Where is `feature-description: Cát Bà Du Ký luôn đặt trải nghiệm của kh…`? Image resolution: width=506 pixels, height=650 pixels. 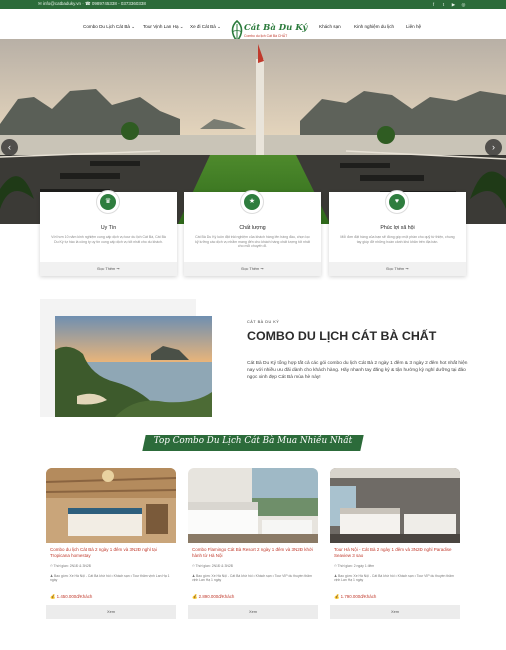 feature-description: Cát Bà Du Ký luôn đặt trải nghiệm của kh… is located at coordinates (252, 242).